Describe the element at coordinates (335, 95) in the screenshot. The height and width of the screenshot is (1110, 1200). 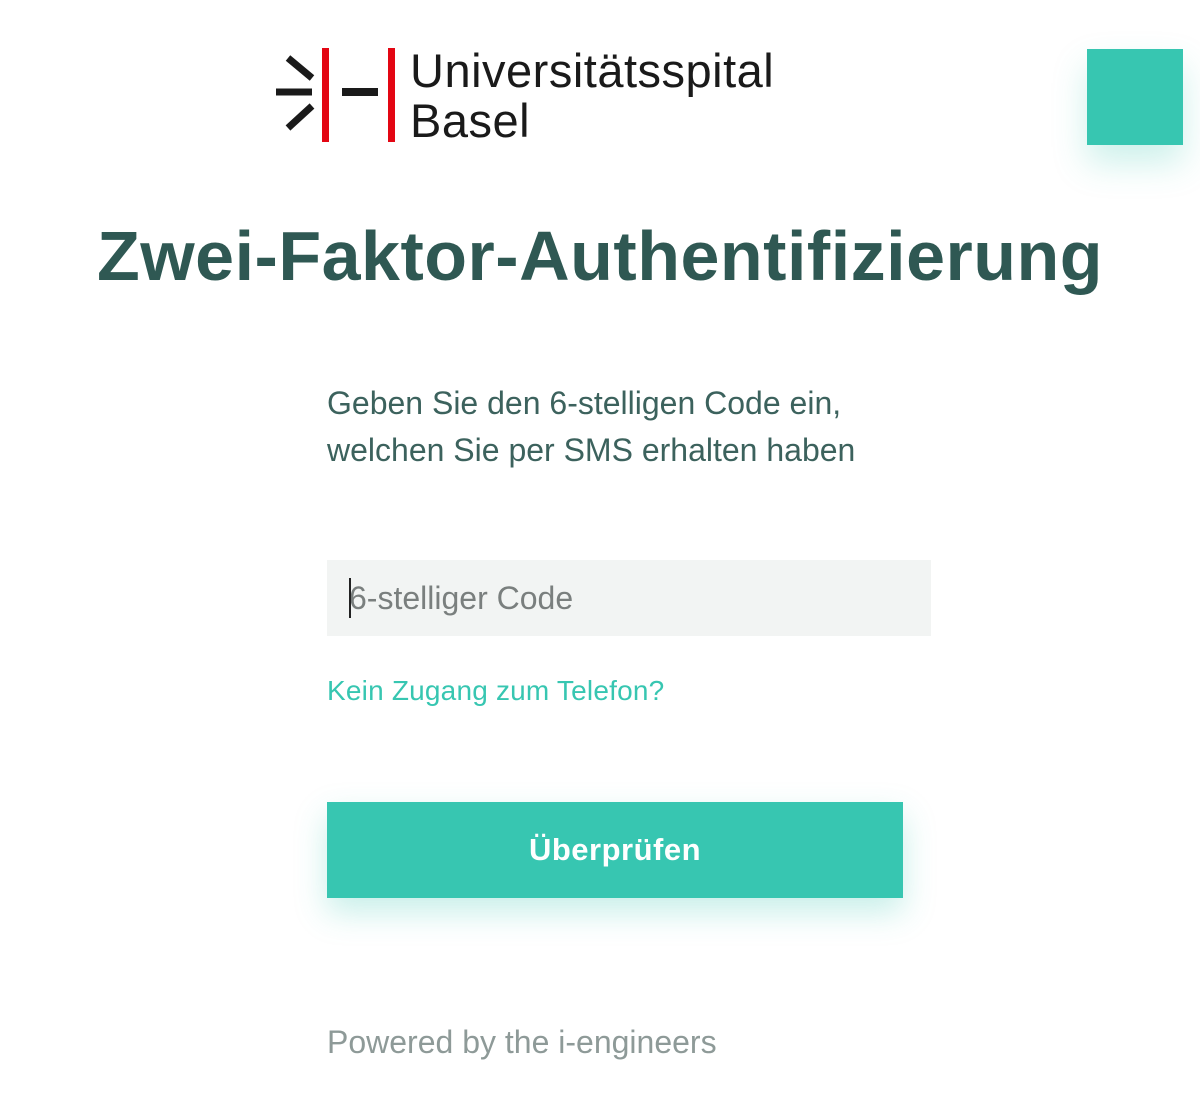
I see `usb-logo-mark-icon` at that location.